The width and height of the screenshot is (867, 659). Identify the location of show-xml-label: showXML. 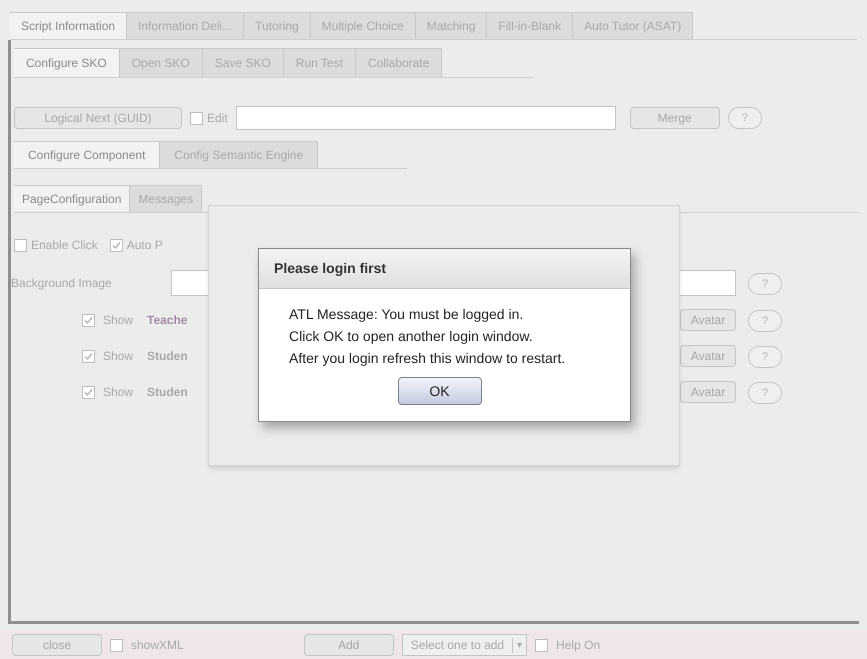
(157, 645).